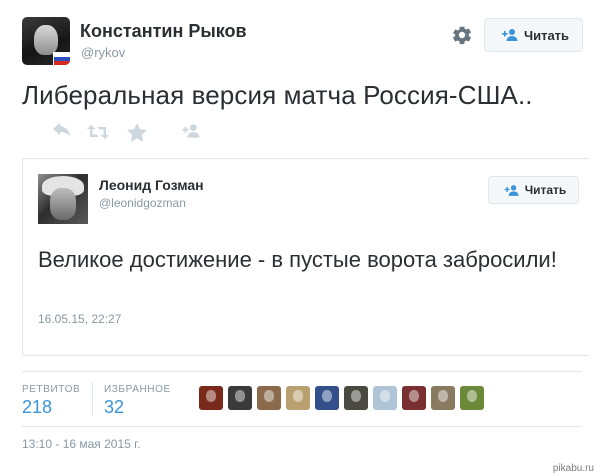 This screenshot has height=476, width=600. Describe the element at coordinates (163, 31) in the screenshot. I see `author-name: Константин Рыков` at that location.